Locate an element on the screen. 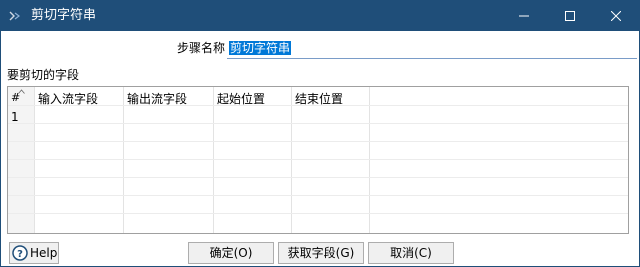 This screenshot has width=640, height=267. ok-button: 确定(O) is located at coordinates (231, 253).